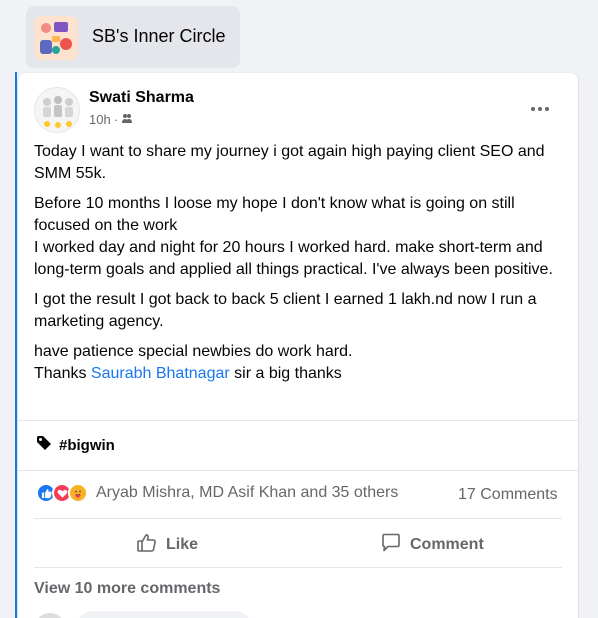 The image size is (598, 618). What do you see at coordinates (147, 545) in the screenshot?
I see `thumbs-up-icon` at bounding box center [147, 545].